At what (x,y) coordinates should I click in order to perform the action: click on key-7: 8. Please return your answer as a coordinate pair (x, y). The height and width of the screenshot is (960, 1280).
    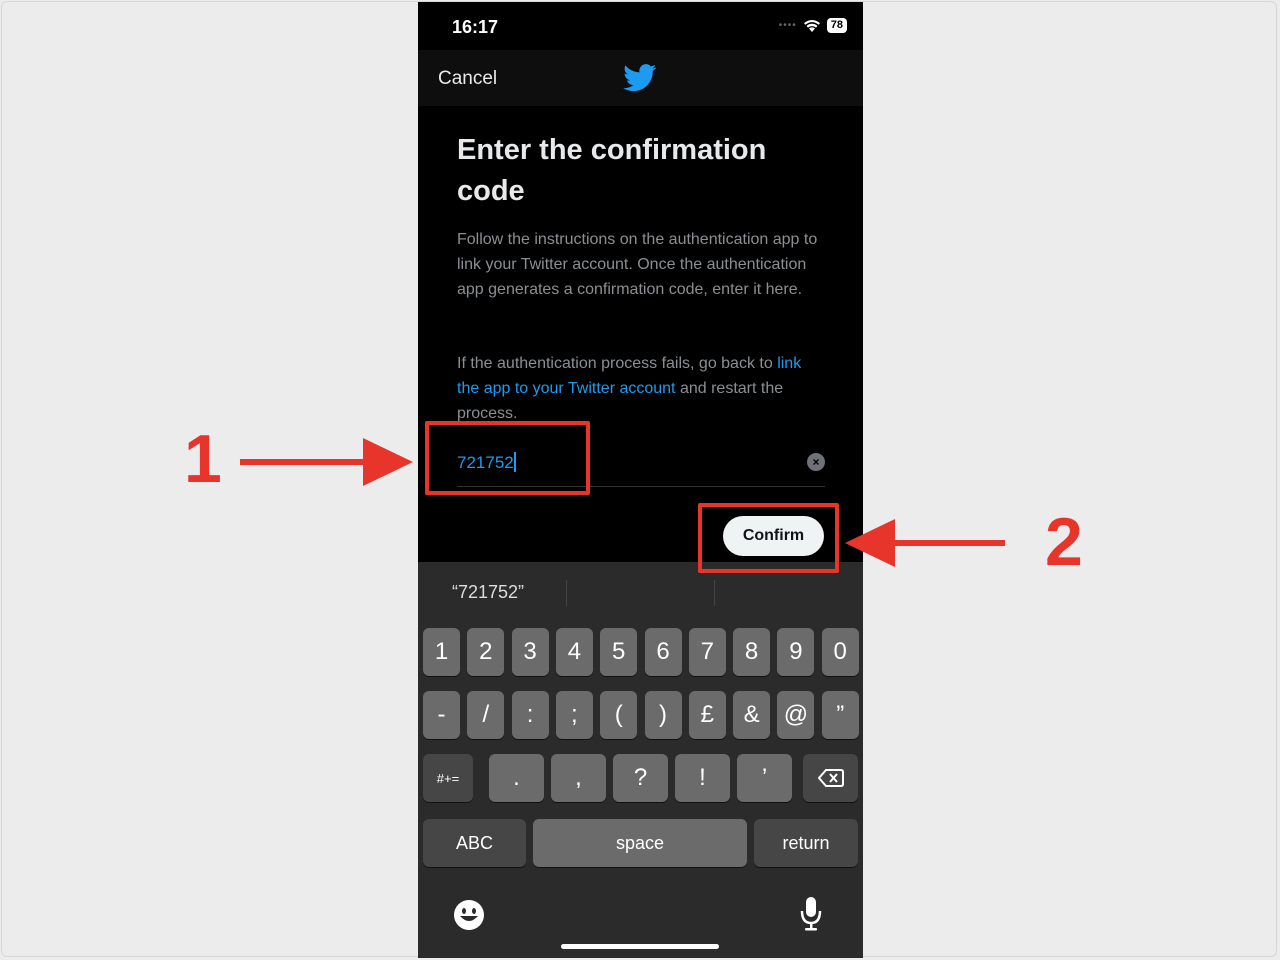
    Looking at the image, I should click on (752, 652).